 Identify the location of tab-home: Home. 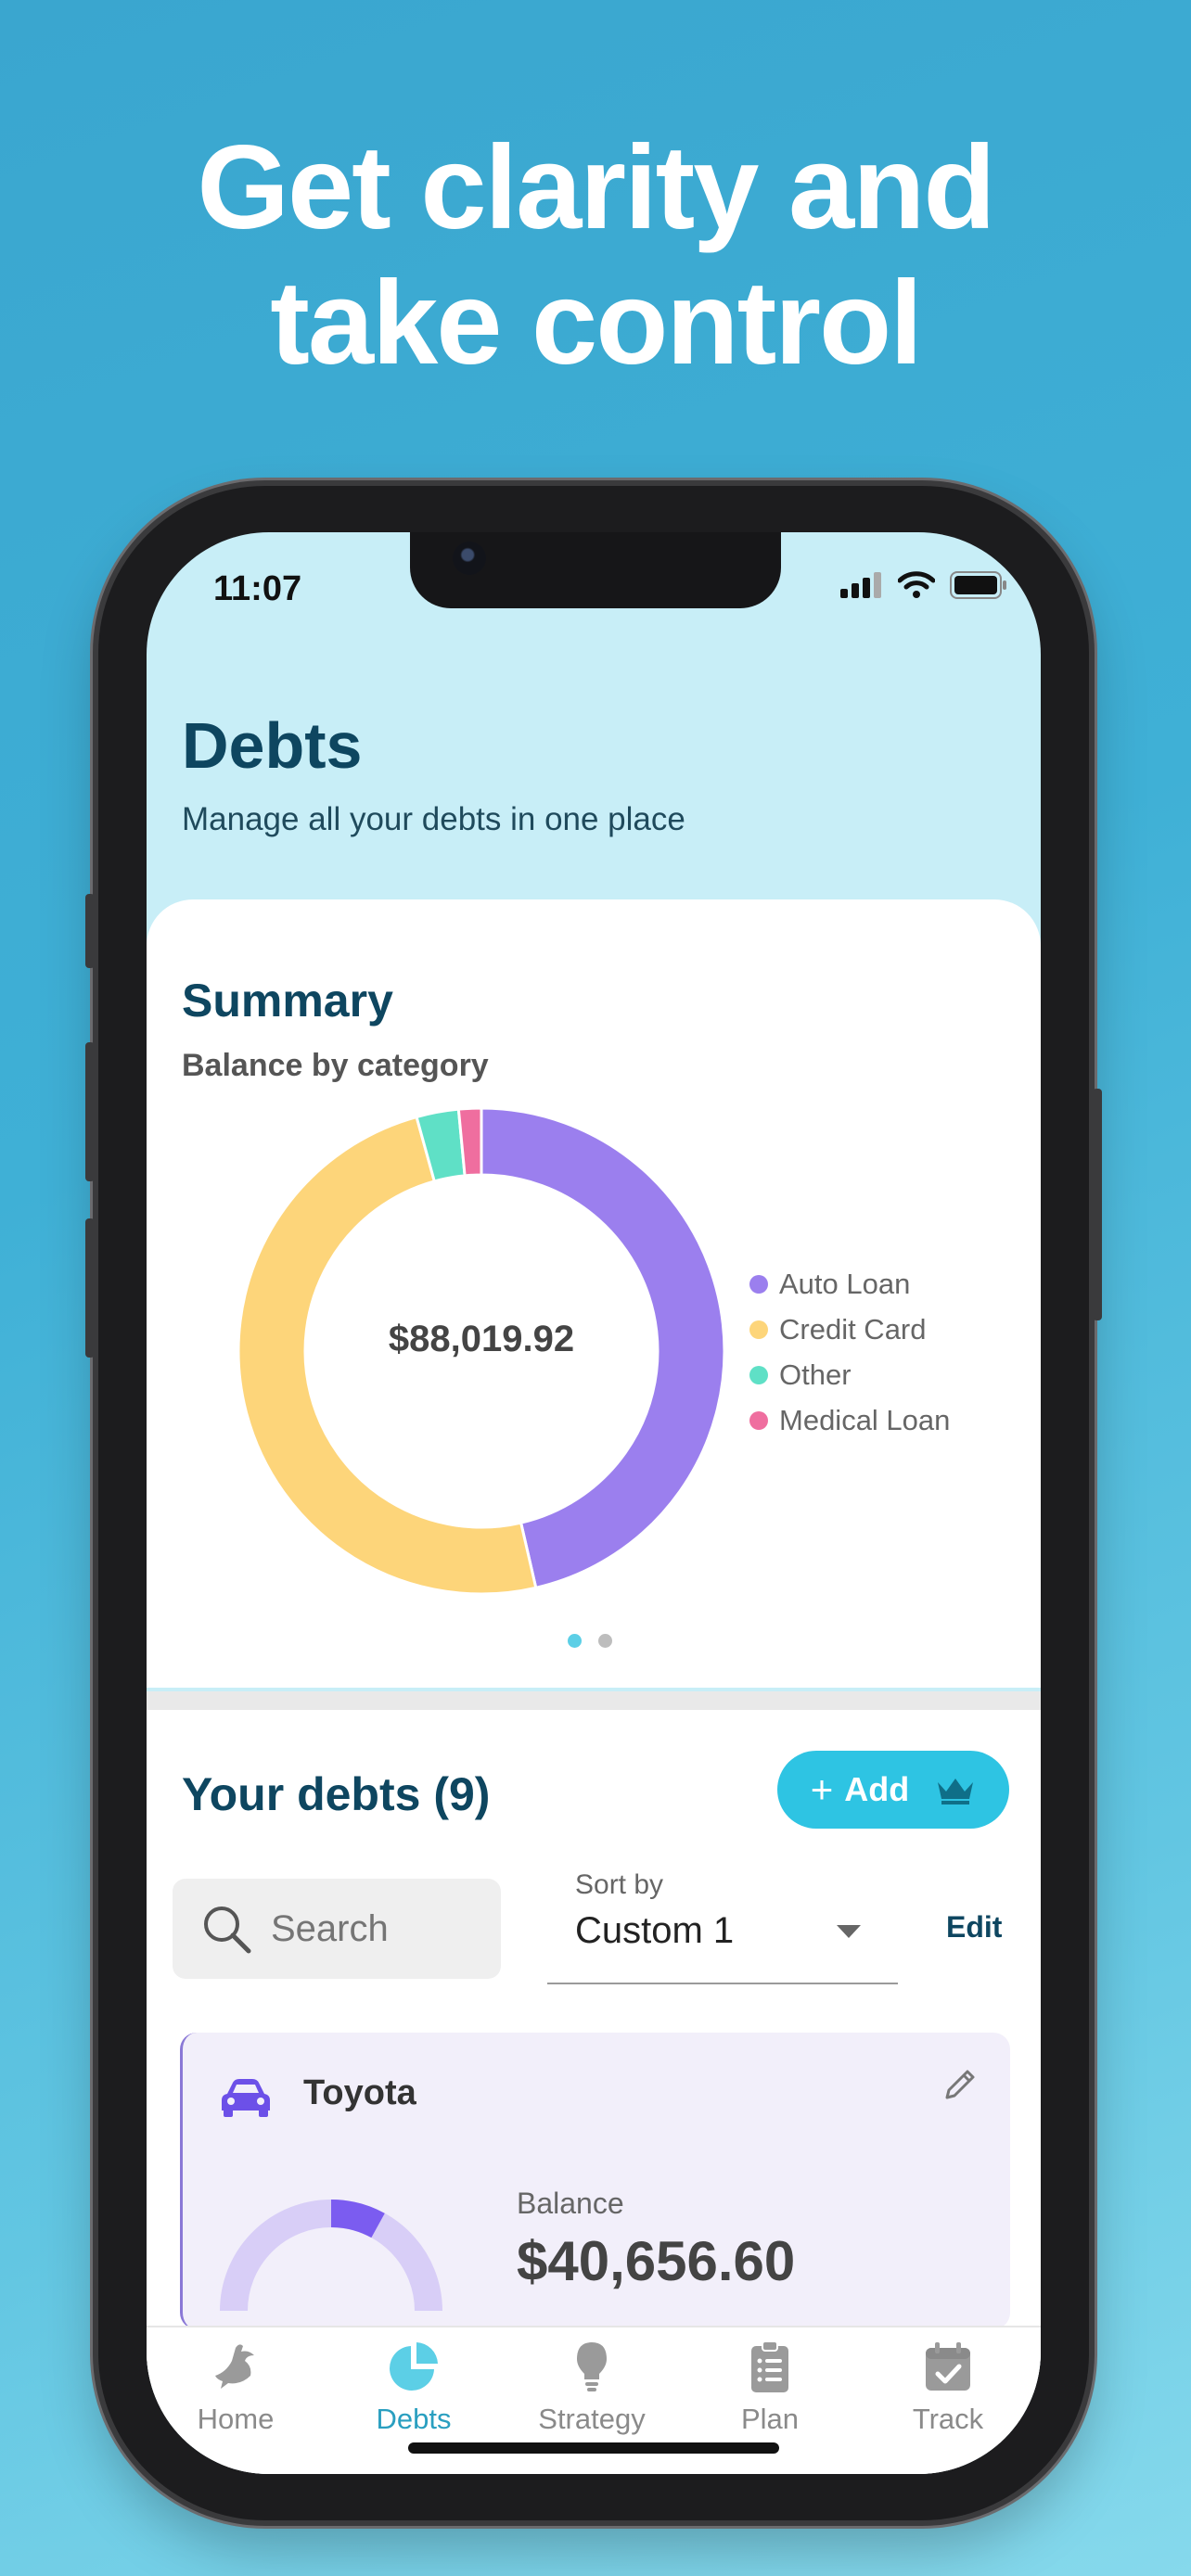
(236, 2387).